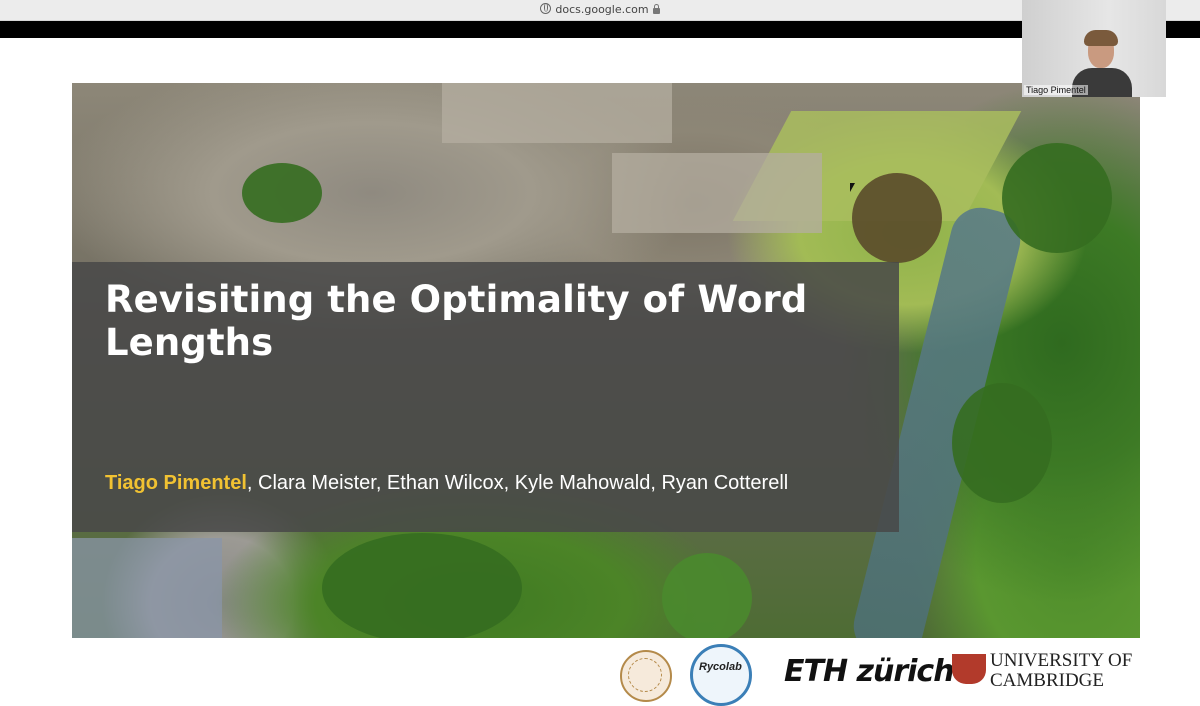  I want to click on cambridge-shield-icon, so click(969, 669).